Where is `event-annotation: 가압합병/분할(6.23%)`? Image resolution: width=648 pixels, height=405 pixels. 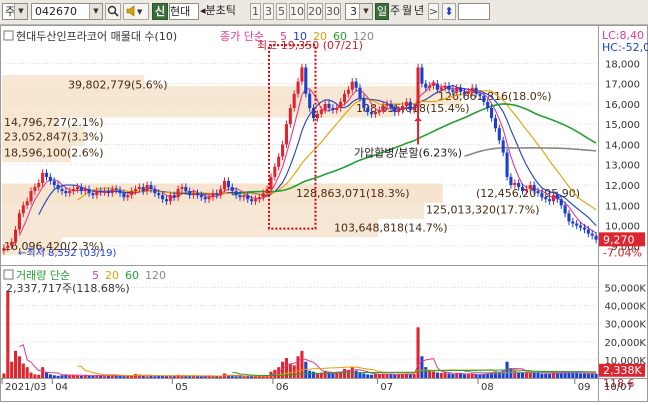 event-annotation: 가압합병/분할(6.23%) is located at coordinates (408, 153).